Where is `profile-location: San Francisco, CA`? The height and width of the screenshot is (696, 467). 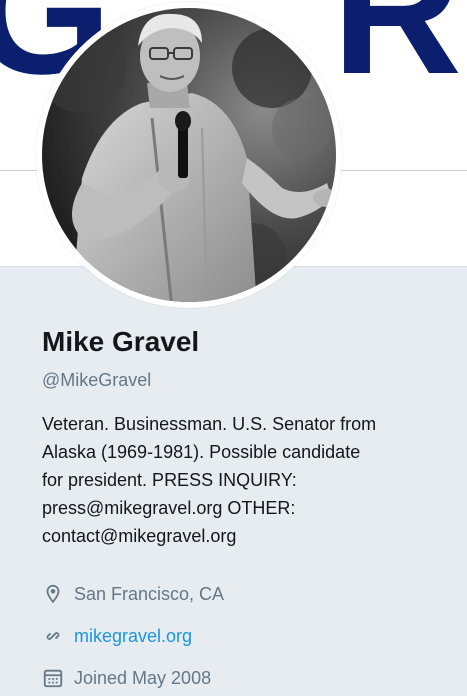 profile-location: San Francisco, CA is located at coordinates (133, 594).